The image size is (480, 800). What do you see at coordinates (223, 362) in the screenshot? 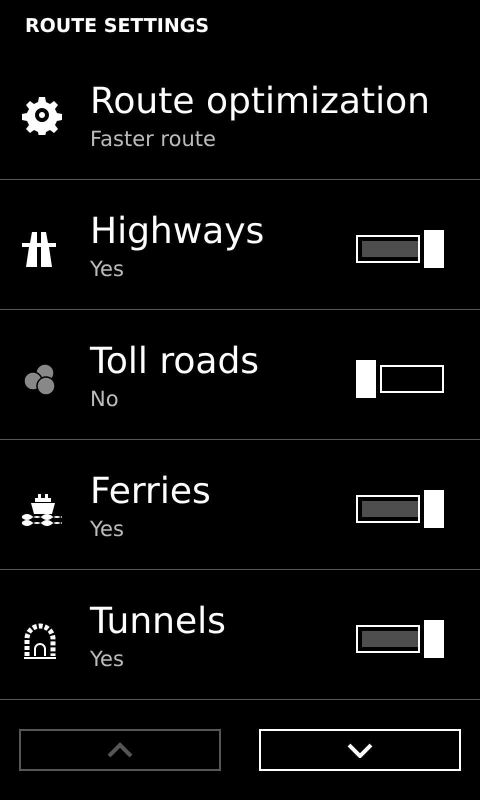
I see `setting-title: Toll roads` at bounding box center [223, 362].